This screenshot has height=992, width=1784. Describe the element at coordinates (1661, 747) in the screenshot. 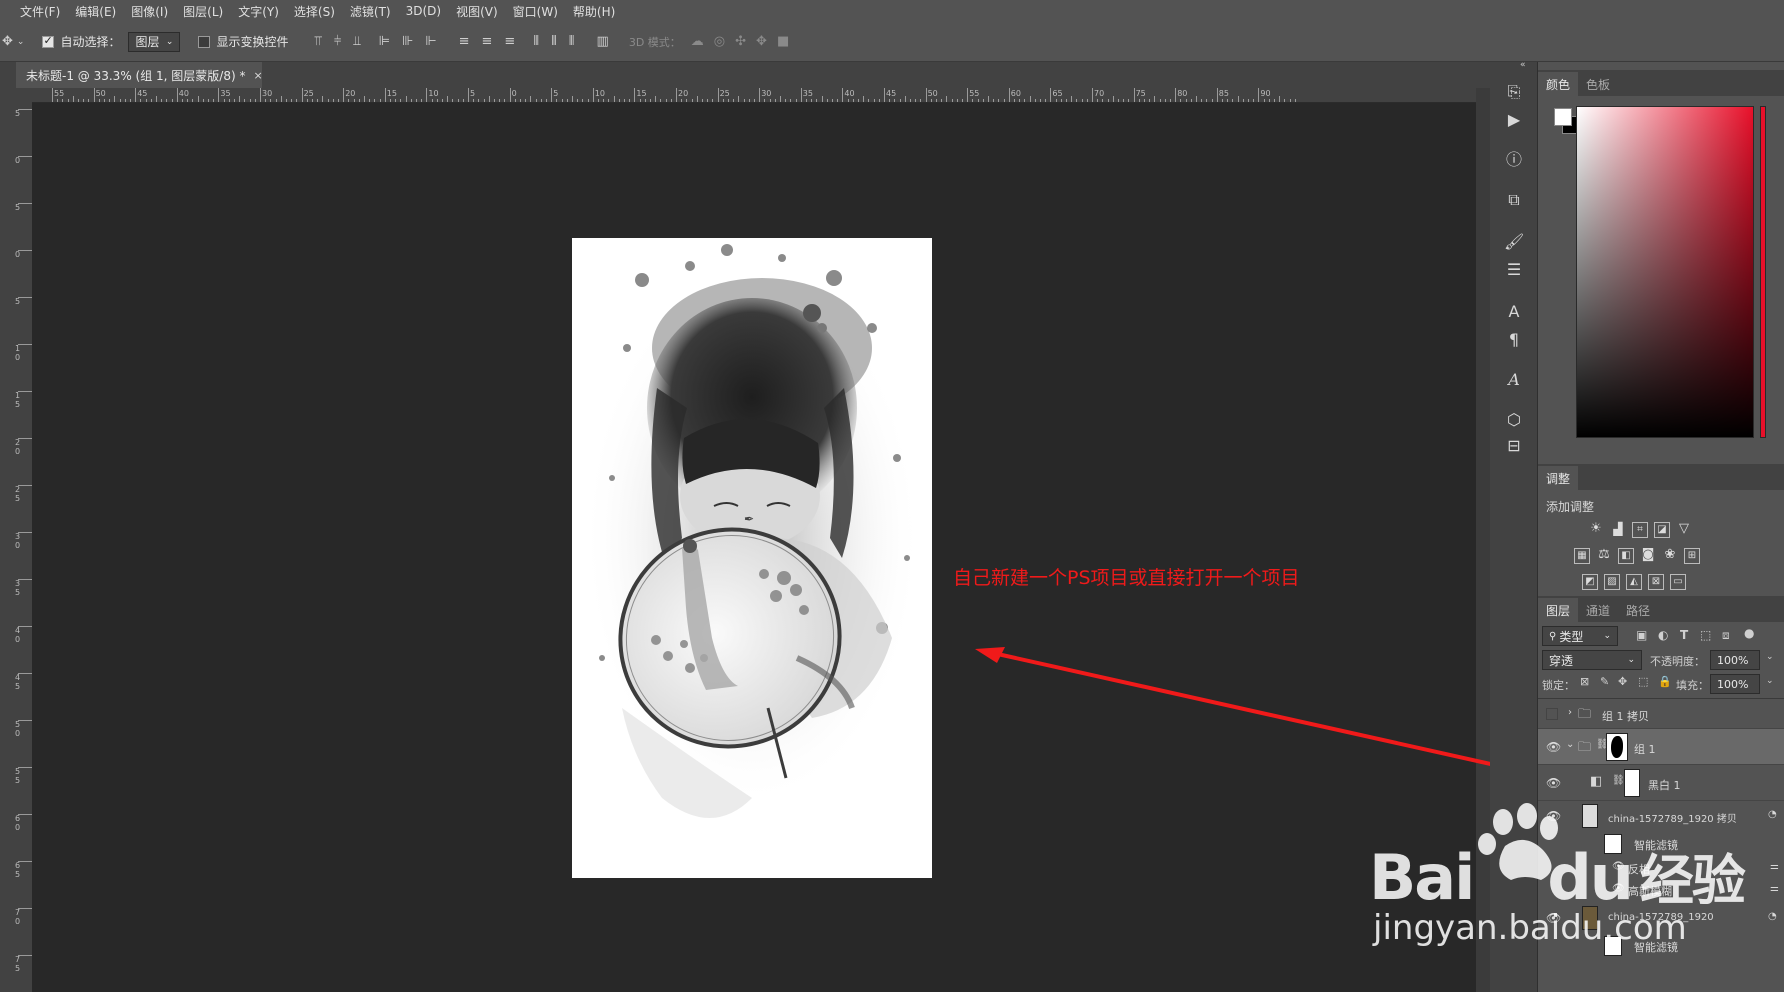

I see `layer-row-group: 👁 ⌄ 🗀 ⛓ 组 1` at that location.